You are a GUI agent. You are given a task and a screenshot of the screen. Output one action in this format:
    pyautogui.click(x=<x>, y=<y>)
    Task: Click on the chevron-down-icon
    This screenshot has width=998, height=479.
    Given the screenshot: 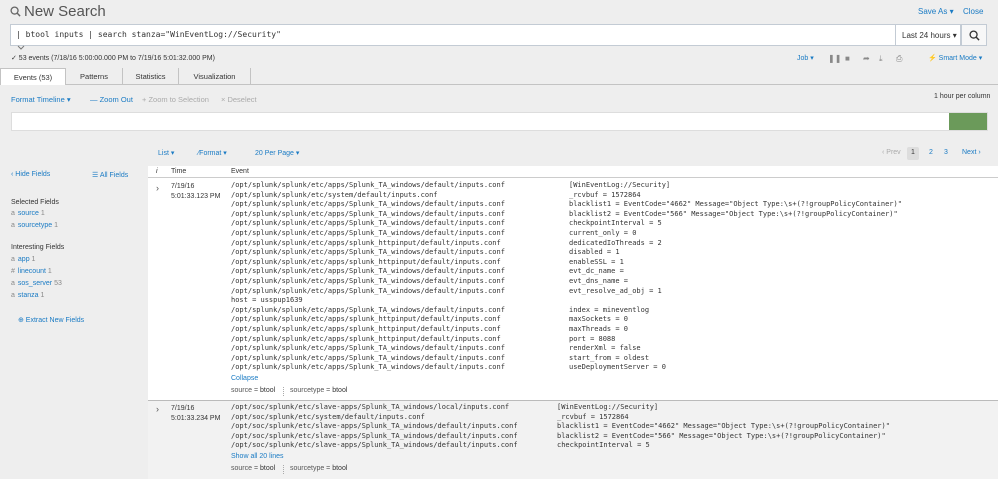 What is the action you would take?
    pyautogui.click(x=21, y=48)
    